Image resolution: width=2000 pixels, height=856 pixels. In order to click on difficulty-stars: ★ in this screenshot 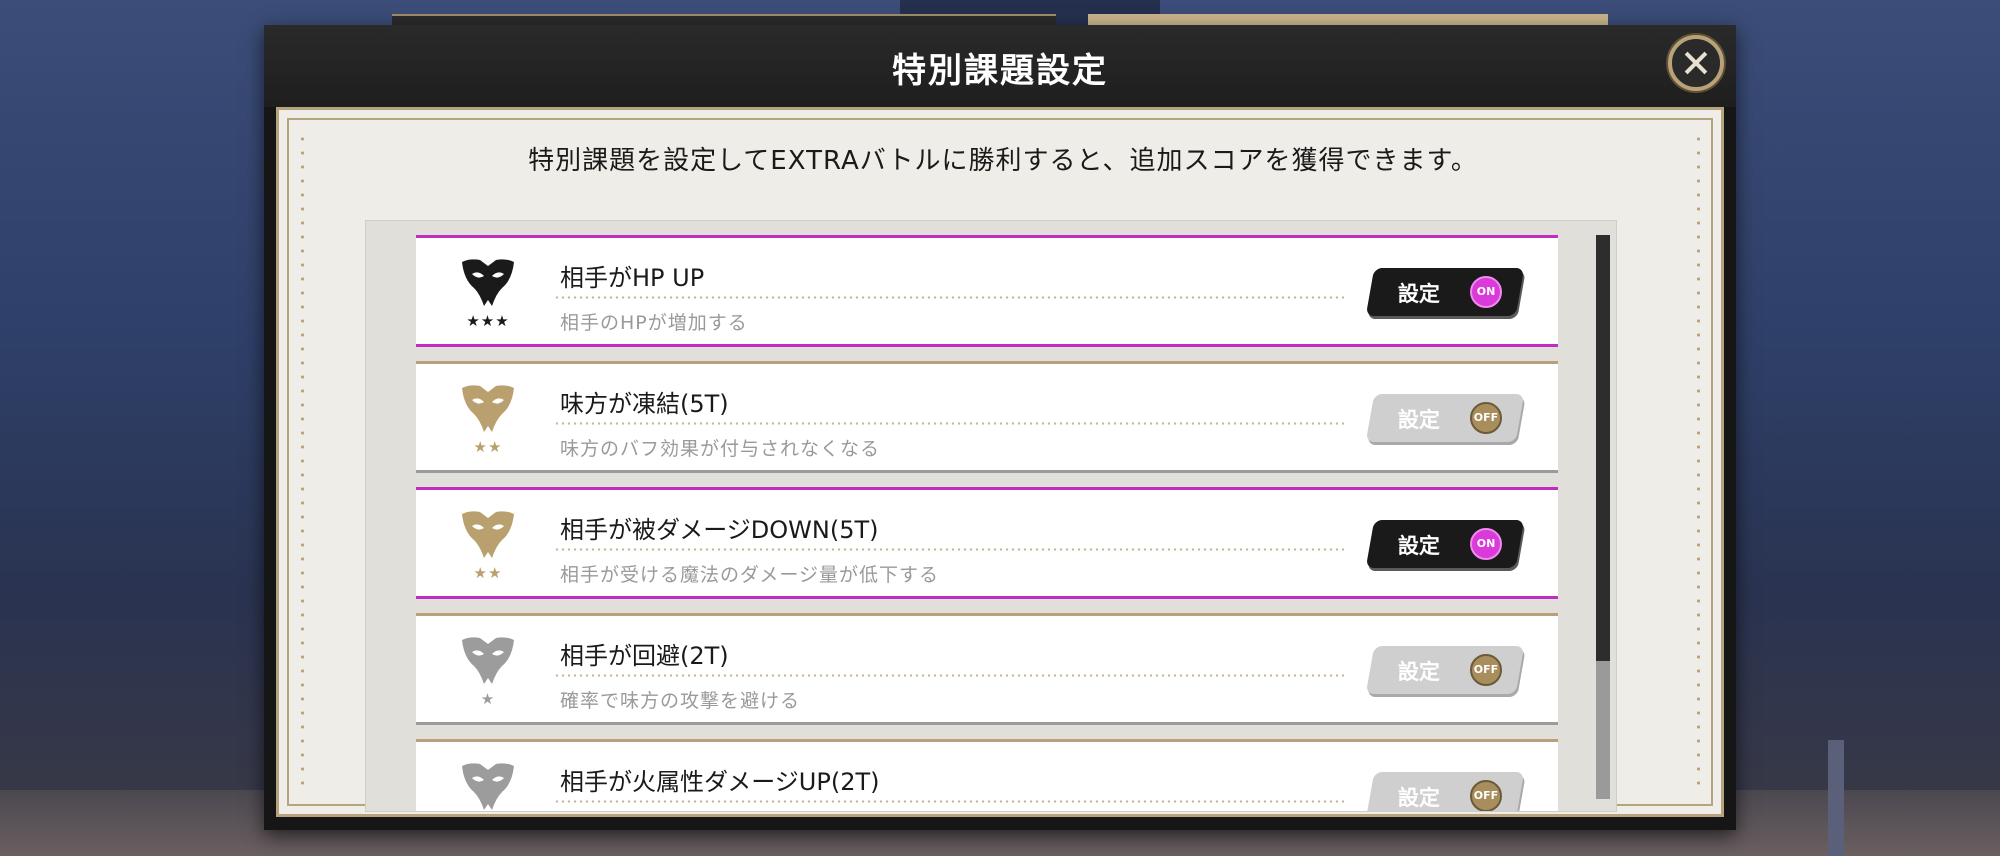, I will do `click(488, 699)`.